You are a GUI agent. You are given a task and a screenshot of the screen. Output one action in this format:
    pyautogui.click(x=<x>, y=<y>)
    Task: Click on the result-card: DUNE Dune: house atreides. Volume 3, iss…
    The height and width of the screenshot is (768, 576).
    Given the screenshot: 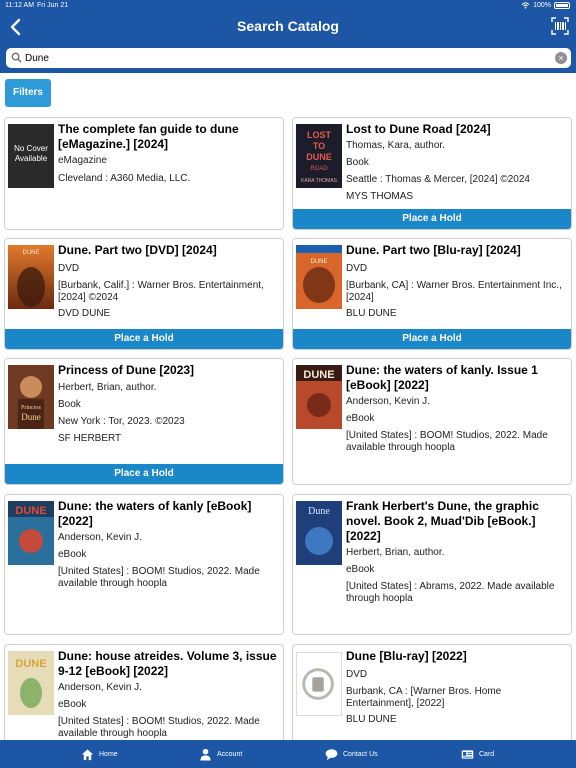 What is the action you would take?
    pyautogui.click(x=144, y=694)
    